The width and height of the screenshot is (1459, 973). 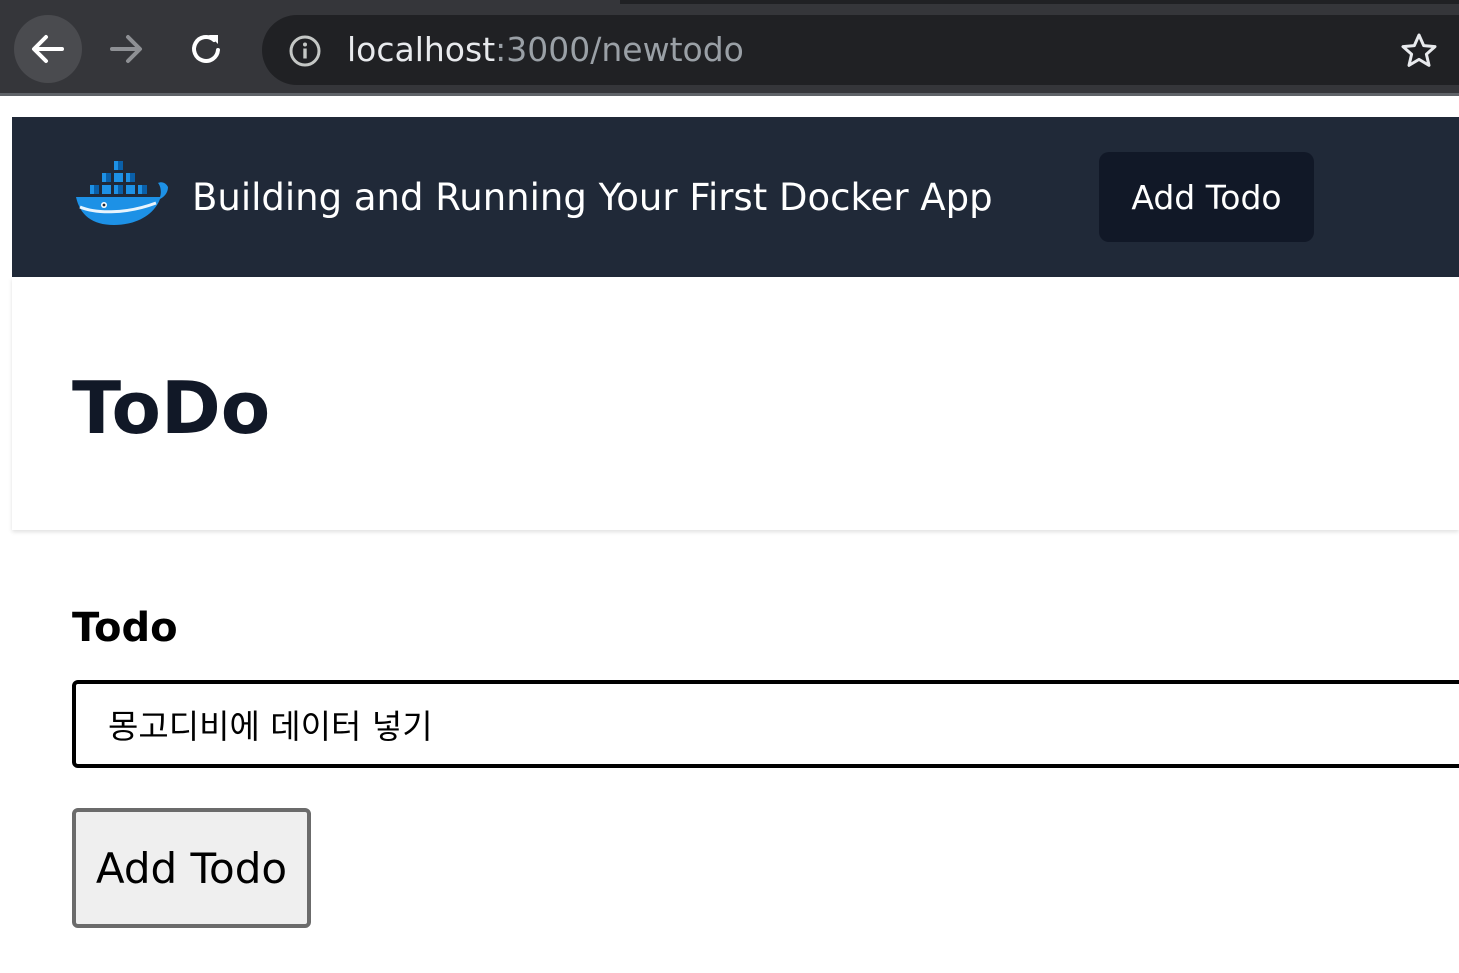 I want to click on todo-label: Todo, so click(x=125, y=628).